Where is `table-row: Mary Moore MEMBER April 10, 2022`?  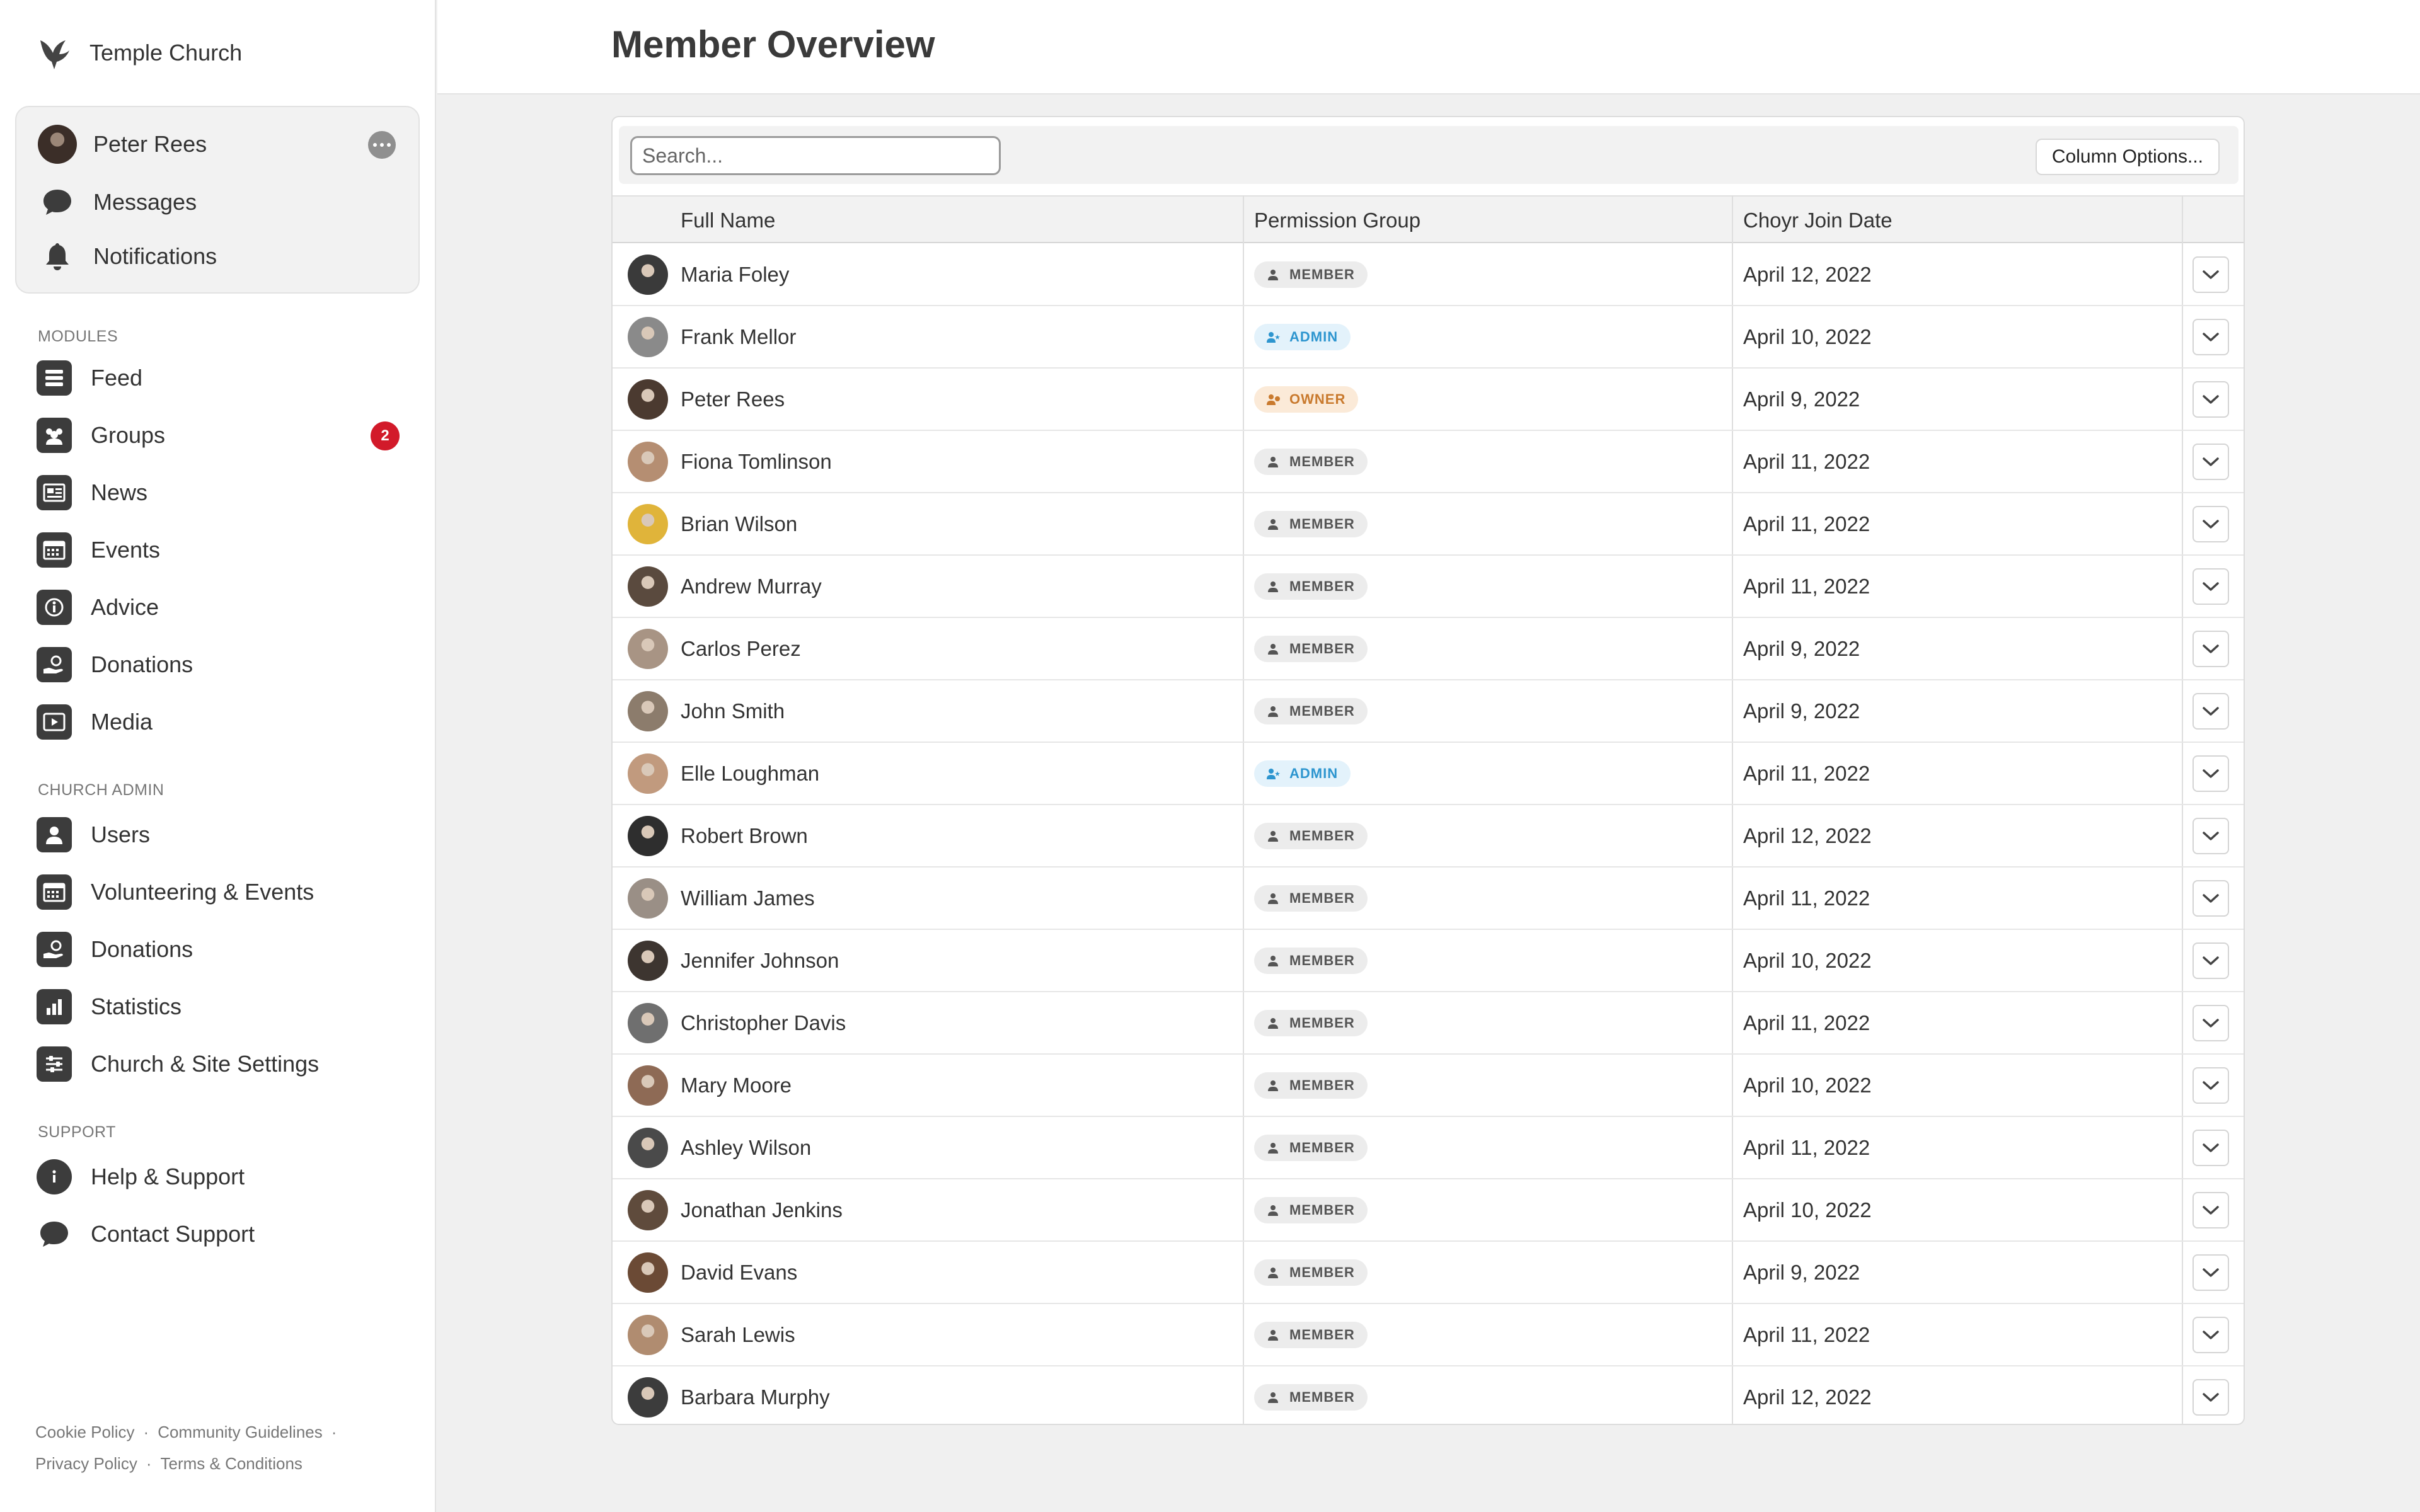 table-row: Mary Moore MEMBER April 10, 2022 is located at coordinates (1428, 1086).